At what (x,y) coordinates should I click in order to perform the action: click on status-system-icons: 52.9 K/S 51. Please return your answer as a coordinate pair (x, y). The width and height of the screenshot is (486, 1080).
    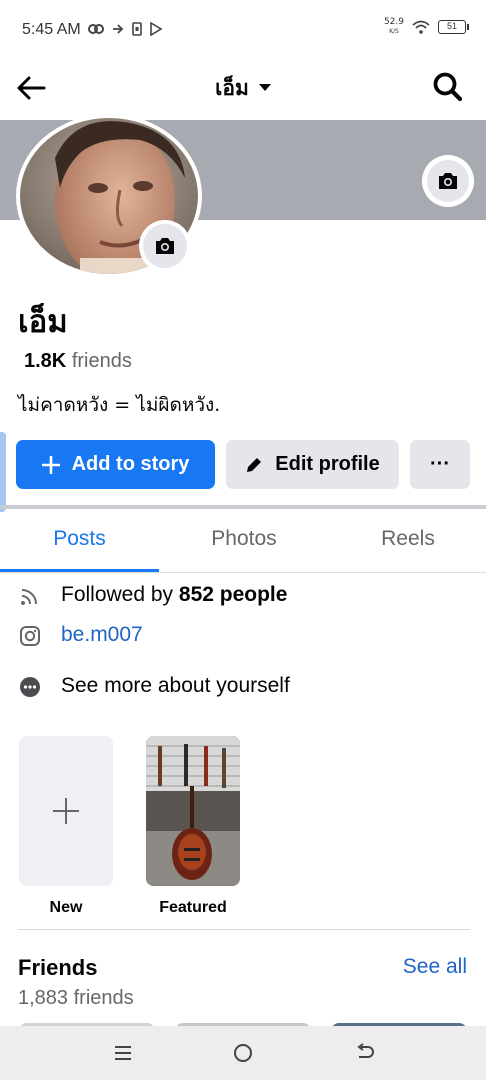
    Looking at the image, I should click on (426, 26).